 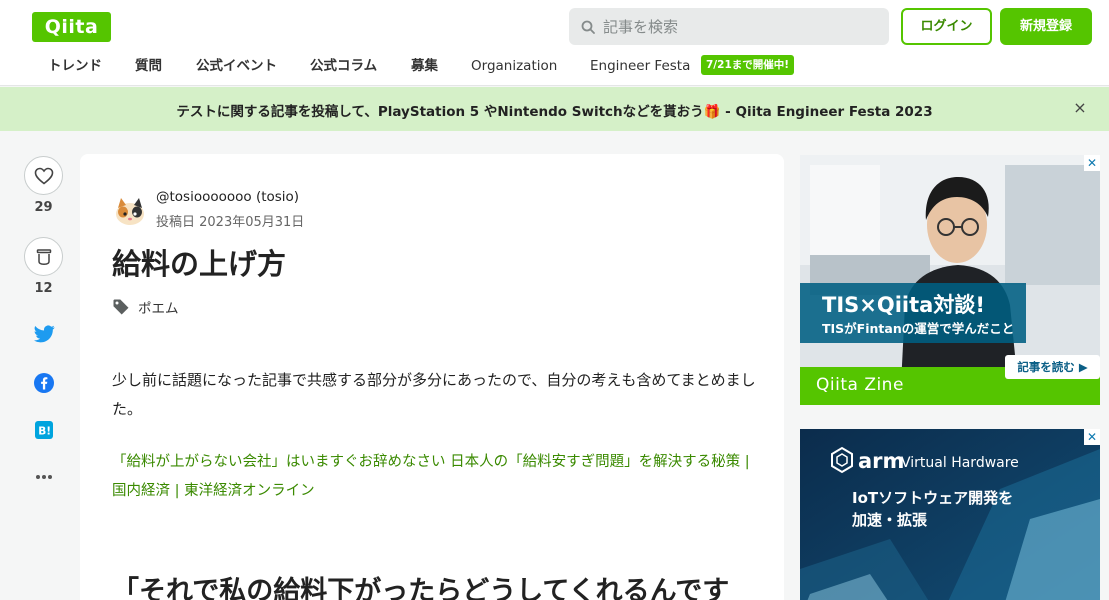 I want to click on nav-item-questions: 質問, so click(x=148, y=71).